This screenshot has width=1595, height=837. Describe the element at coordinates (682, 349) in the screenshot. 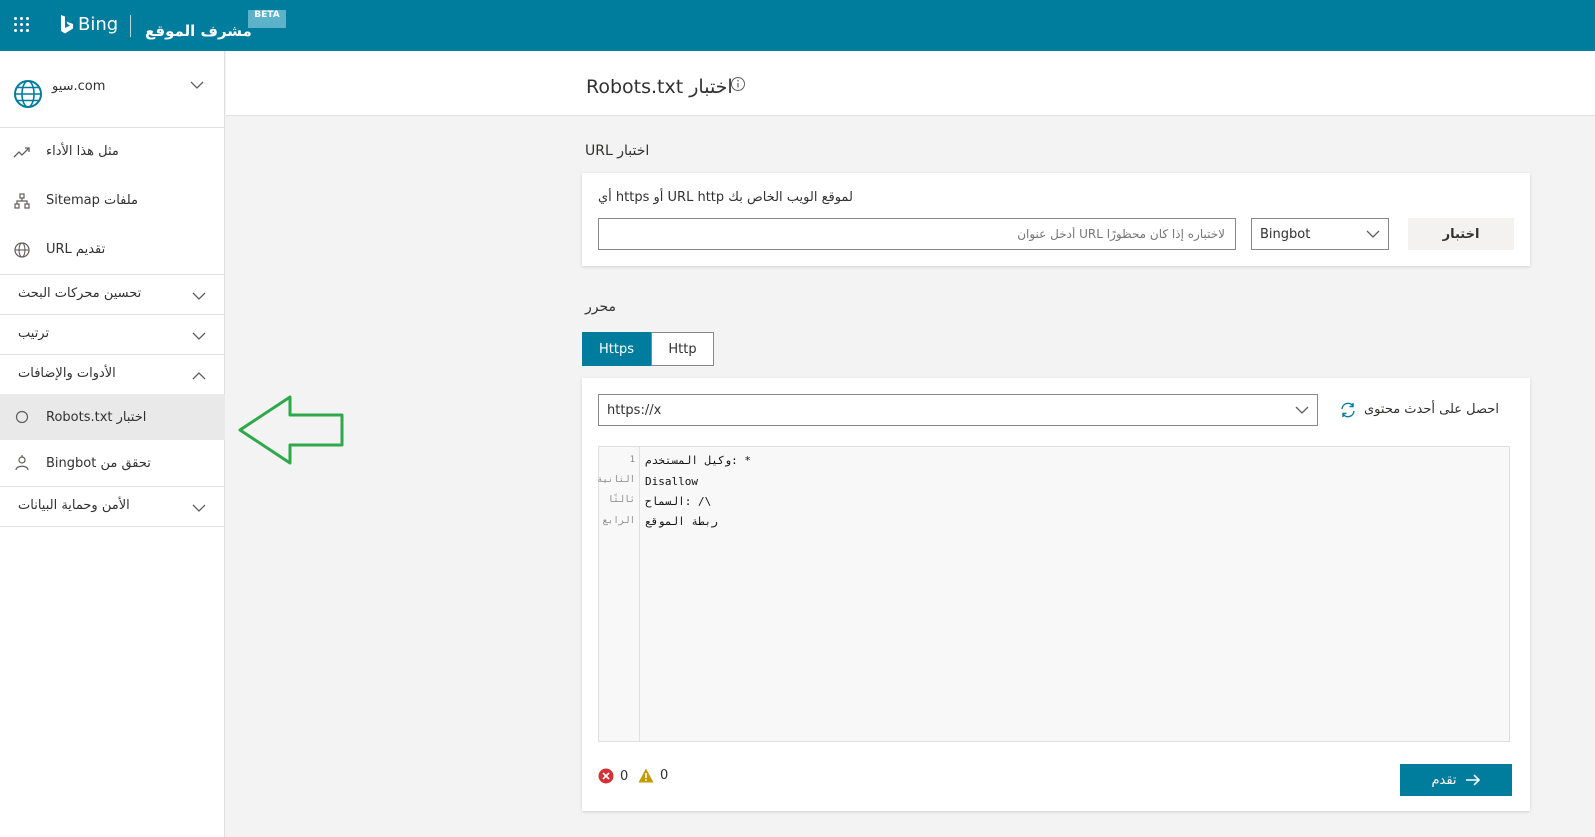

I see `tab-http: Http` at that location.